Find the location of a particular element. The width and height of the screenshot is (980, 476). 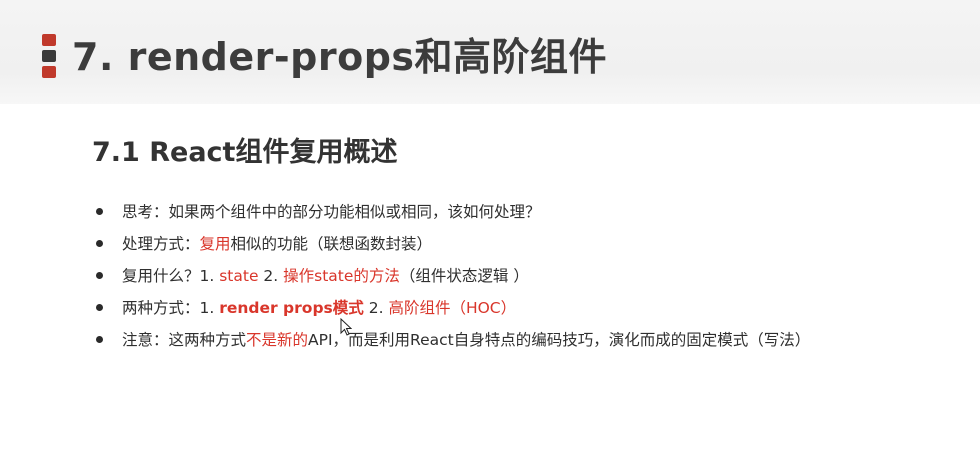

bullet-item: 处理方式：复用相似的功能（联想函数封装） is located at coordinates (451, 244).